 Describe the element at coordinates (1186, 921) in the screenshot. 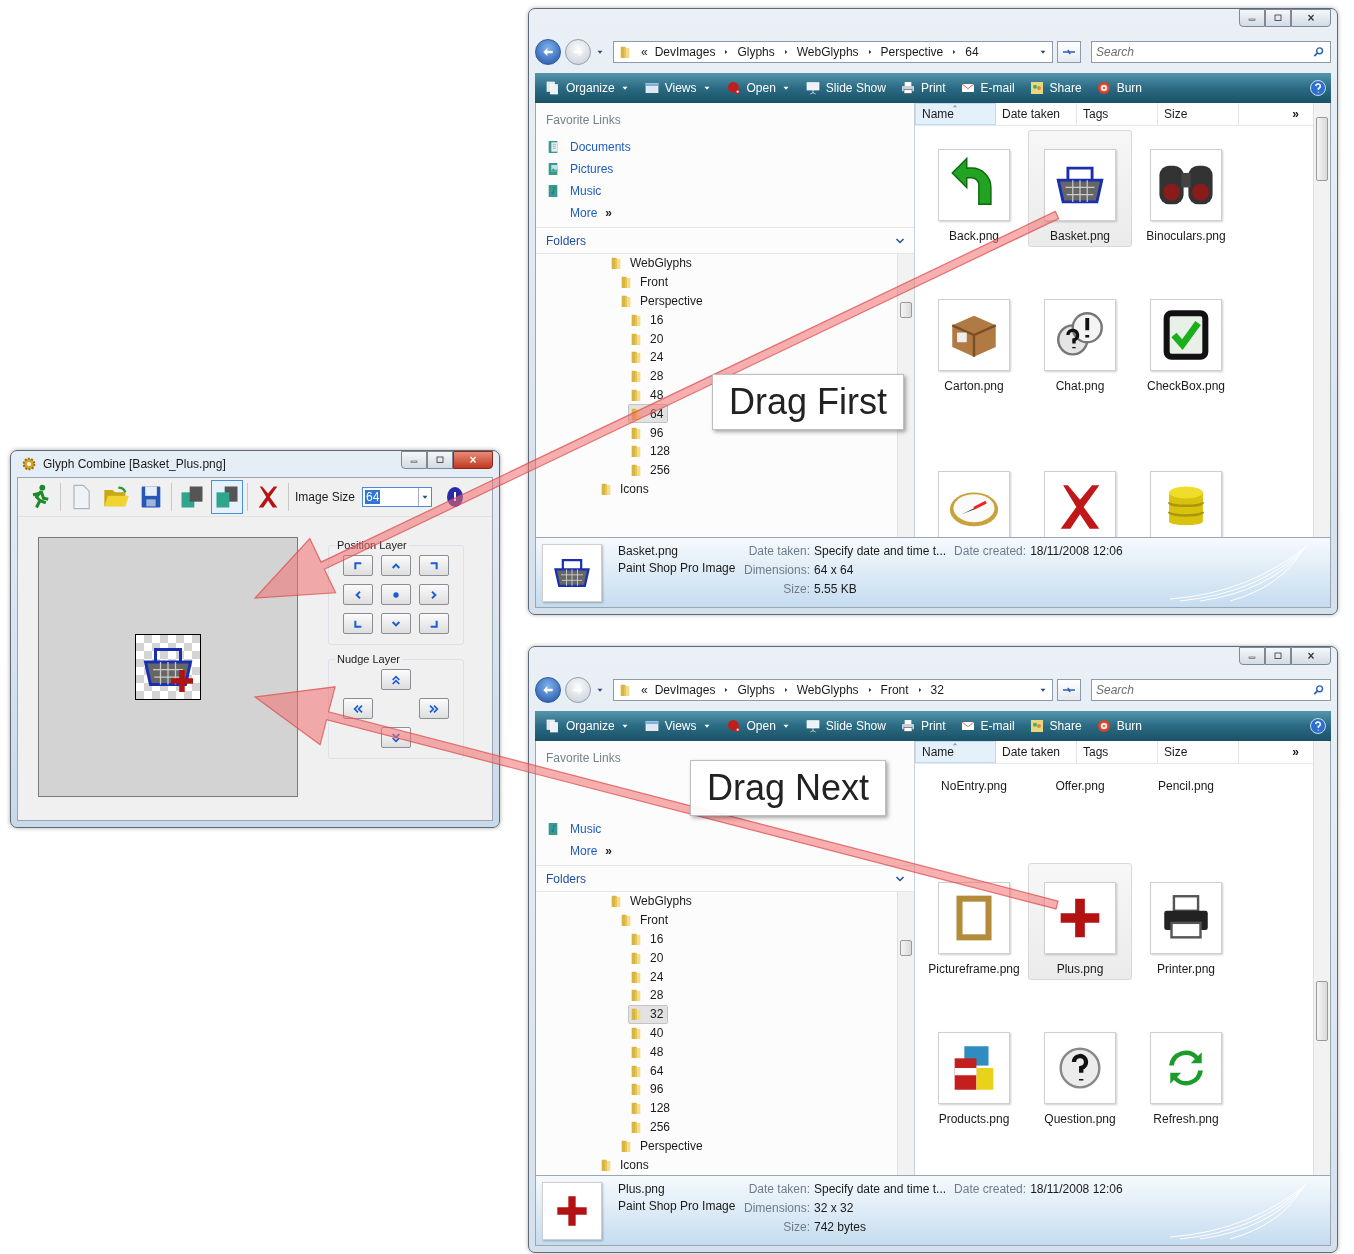

I see `file-item: Printer.png` at that location.